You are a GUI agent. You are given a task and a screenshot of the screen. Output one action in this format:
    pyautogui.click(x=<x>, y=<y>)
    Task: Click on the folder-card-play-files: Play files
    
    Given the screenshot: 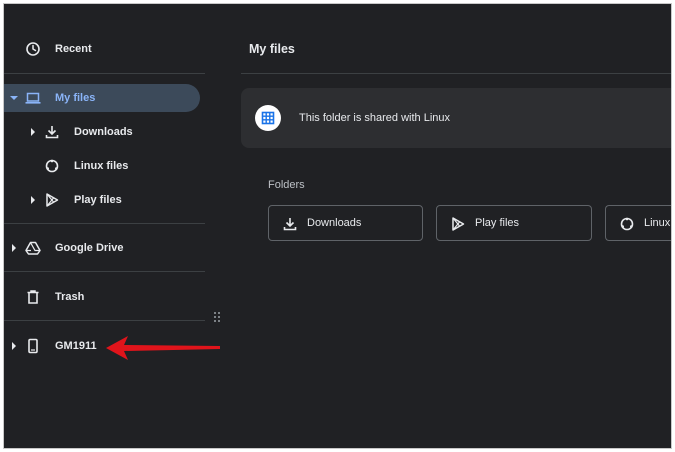 What is the action you would take?
    pyautogui.click(x=514, y=223)
    